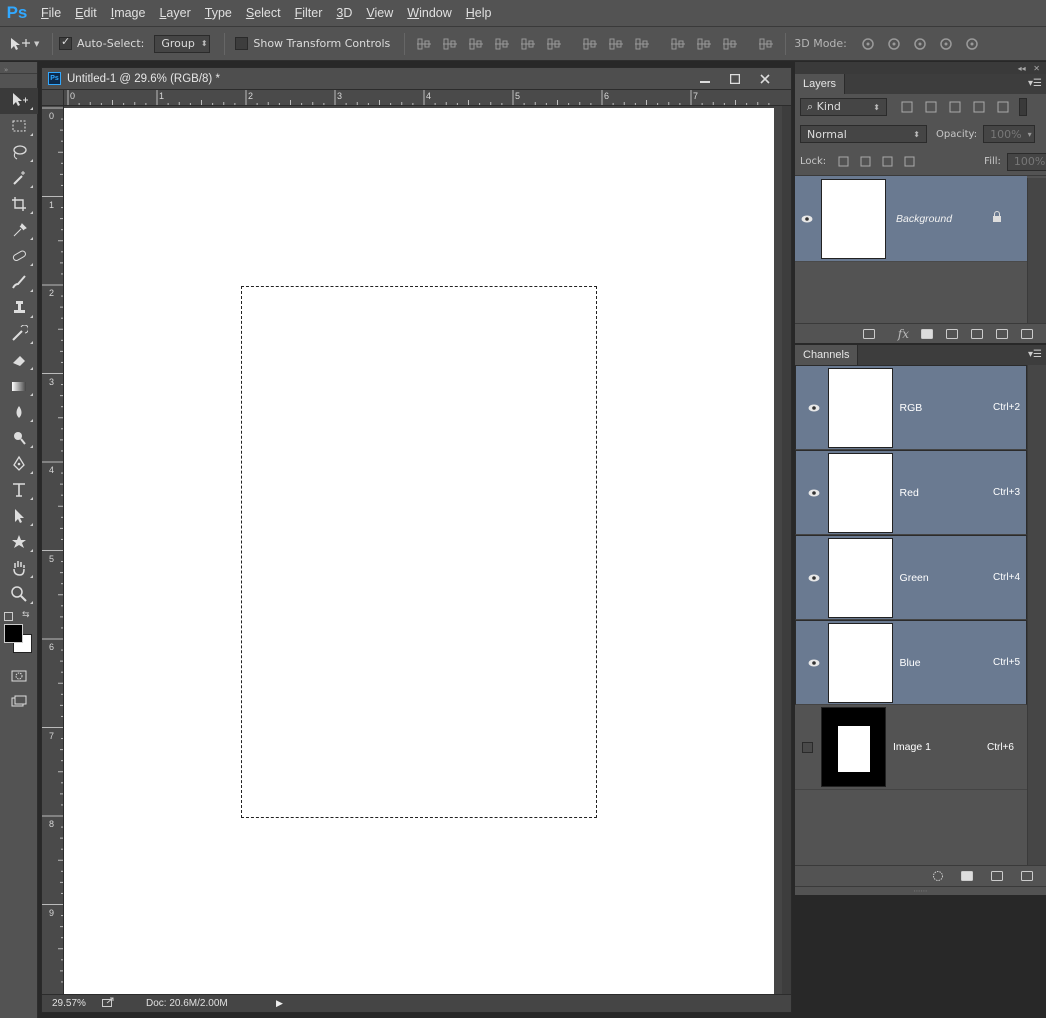 This screenshot has height=1018, width=1046. Describe the element at coordinates (19, 361) in the screenshot. I see `eraser-tool` at that location.